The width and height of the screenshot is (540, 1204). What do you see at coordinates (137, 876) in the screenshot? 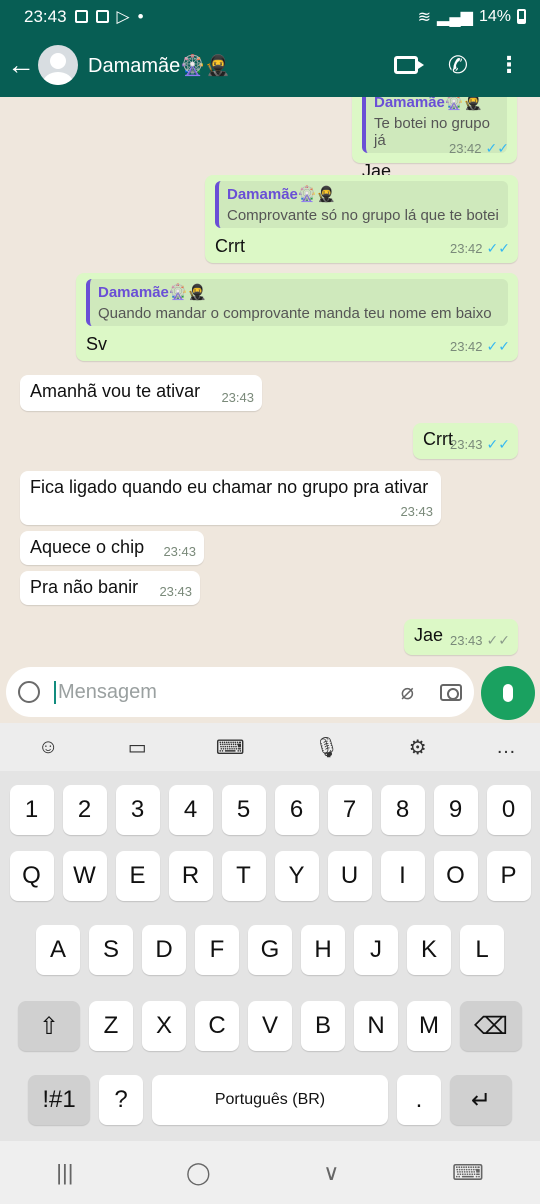
I see `letter-key: E` at bounding box center [137, 876].